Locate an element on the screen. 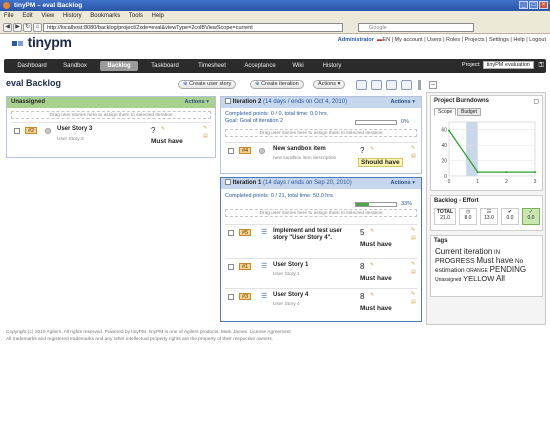 The width and height of the screenshot is (550, 427). menu-view: View is located at coordinates (47, 16).